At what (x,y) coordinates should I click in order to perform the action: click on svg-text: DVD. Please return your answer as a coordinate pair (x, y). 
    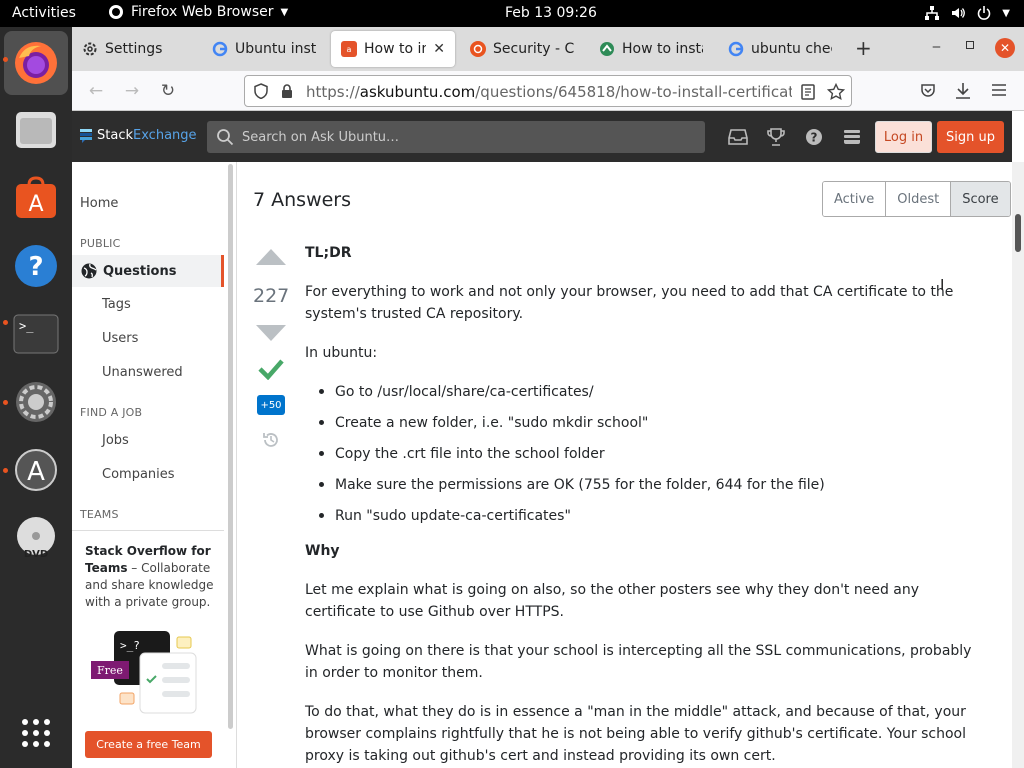
    Looking at the image, I should click on (36, 554).